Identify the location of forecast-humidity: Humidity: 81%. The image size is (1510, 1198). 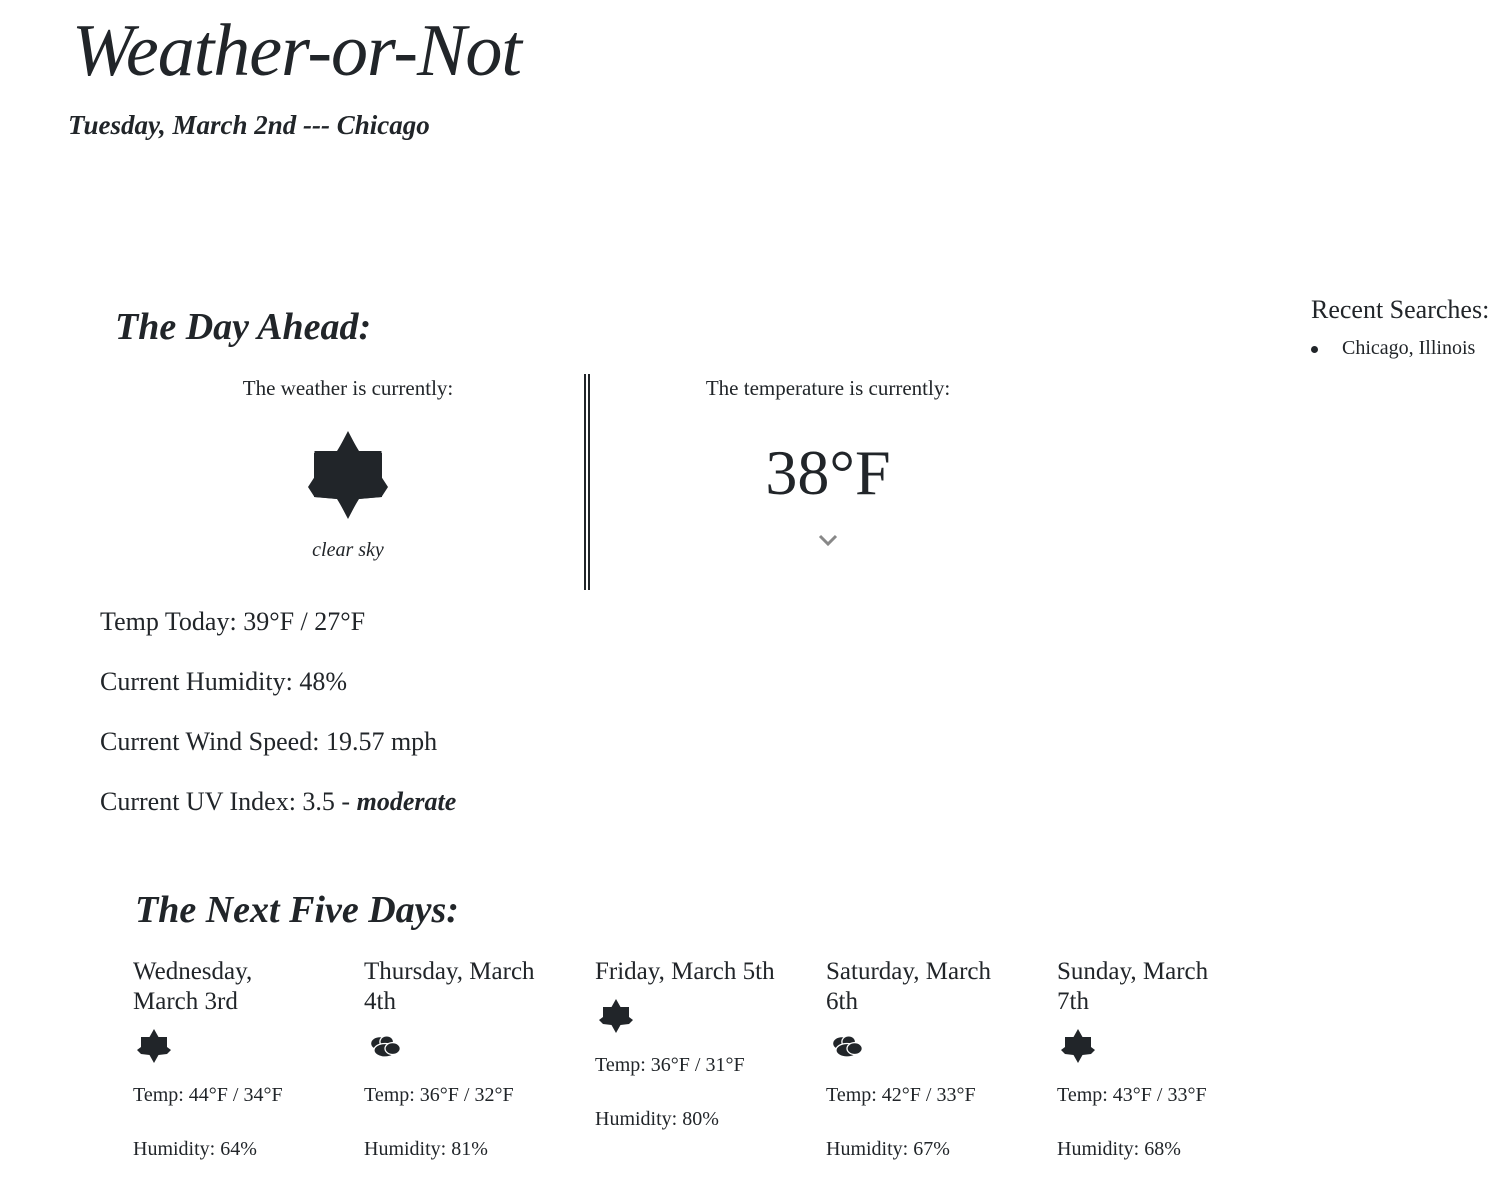
(426, 1149).